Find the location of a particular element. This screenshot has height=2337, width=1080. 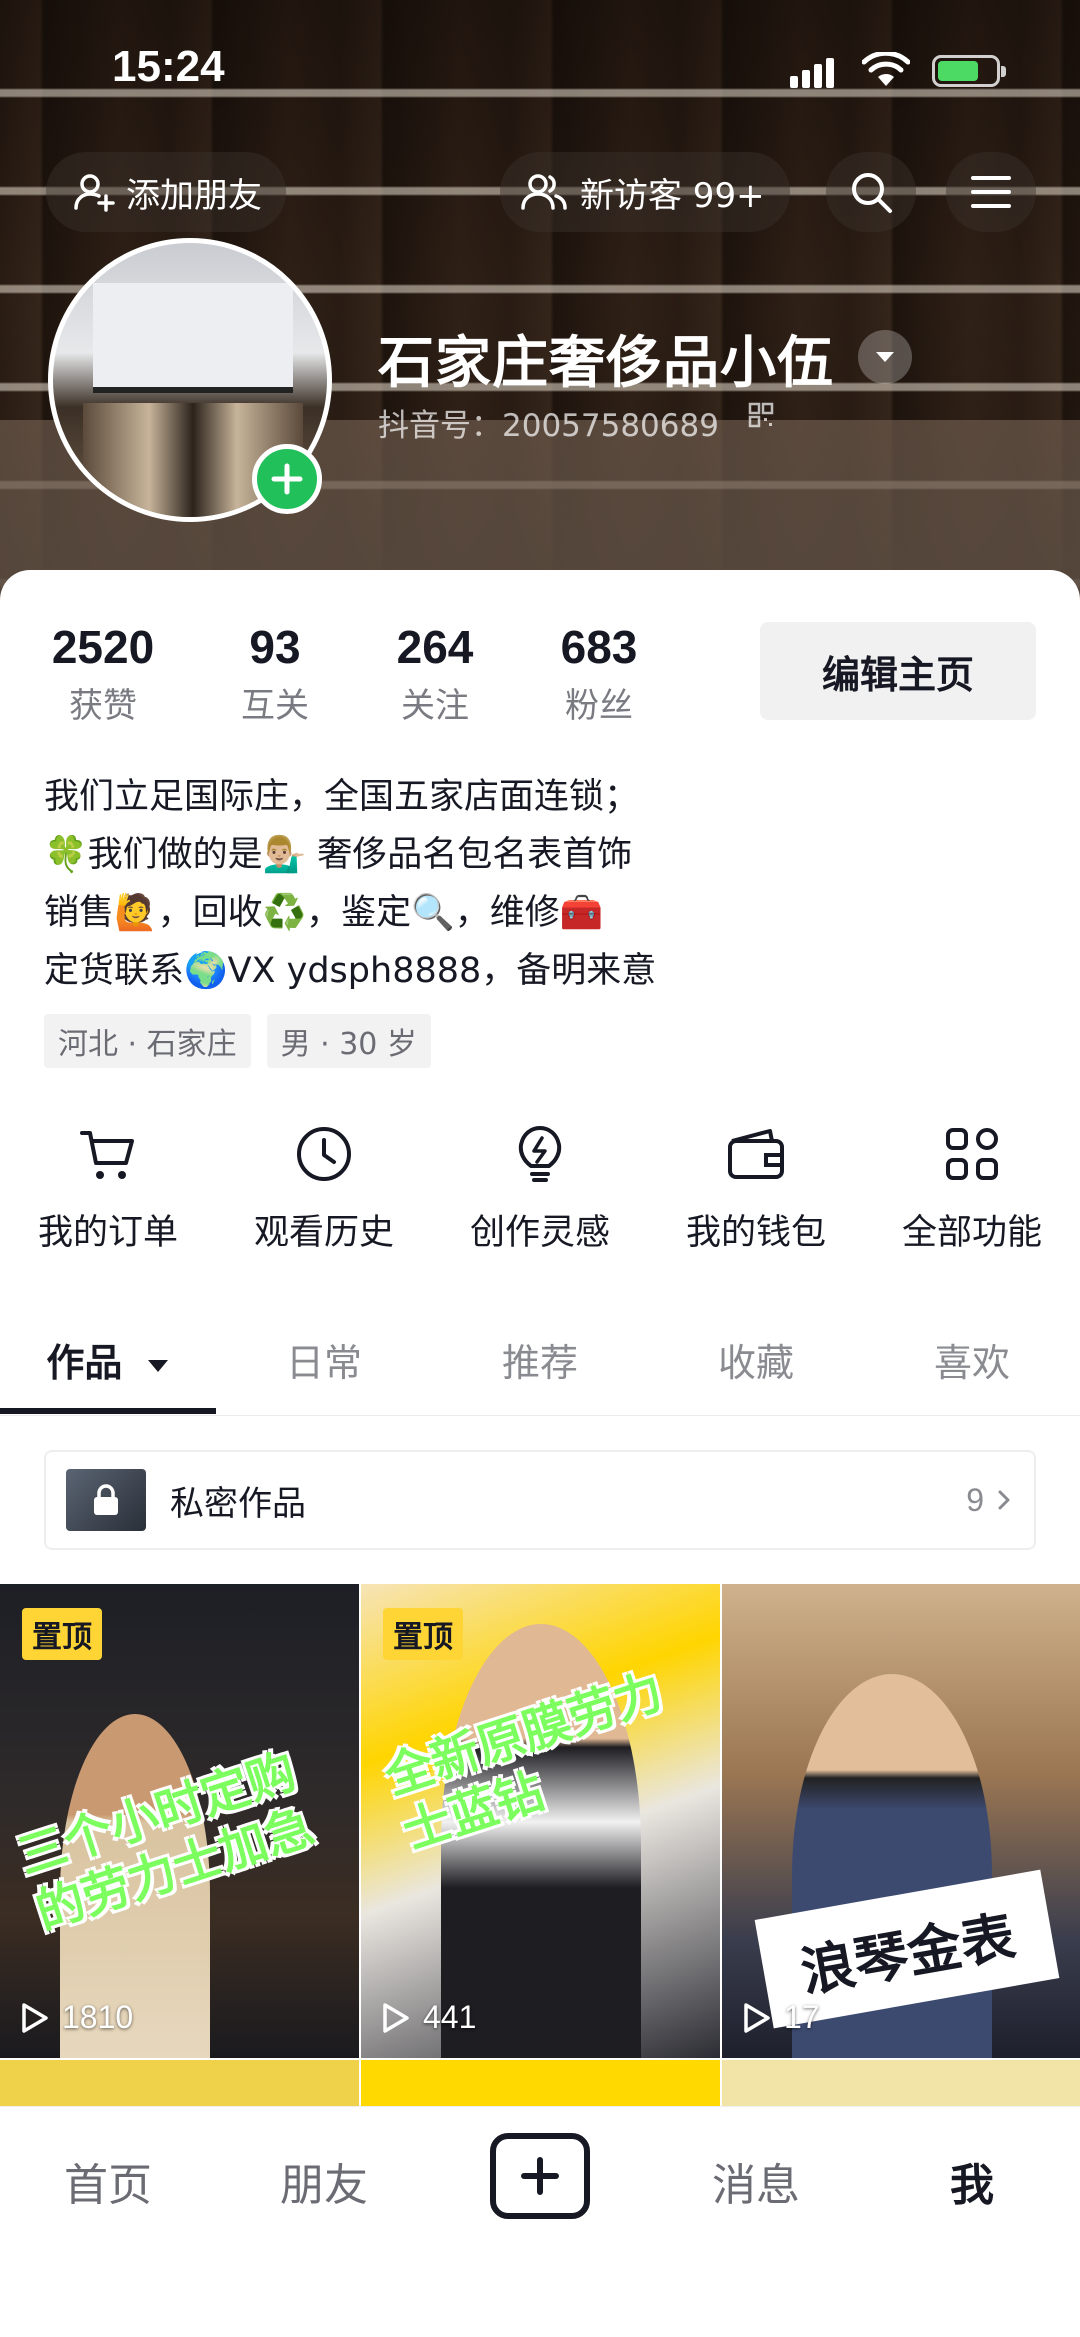

tab-label: 作品 is located at coordinates (84, 1363).